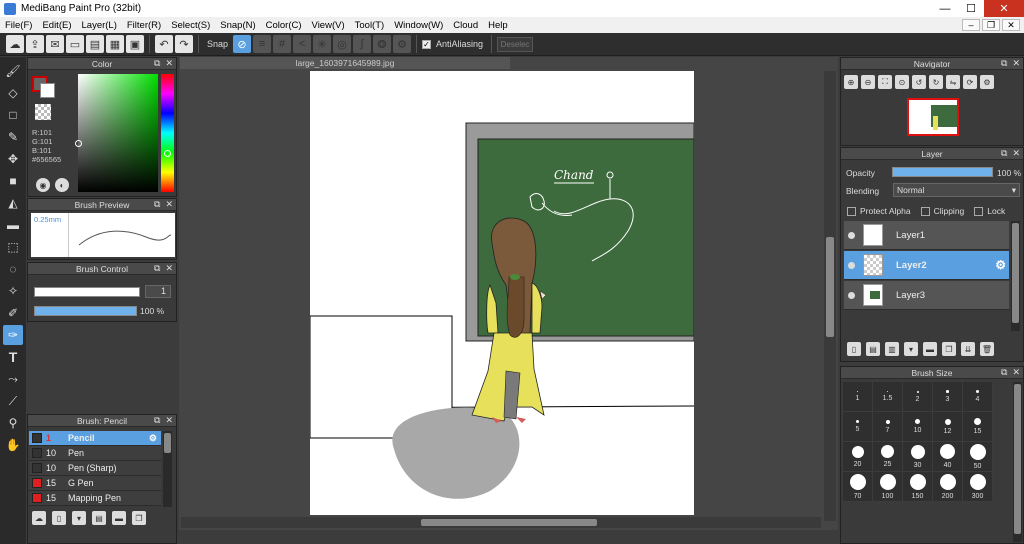 The image size is (1024, 544). Describe the element at coordinates (402, 44) in the screenshot. I see `snap-gear-icon: ⚙` at that location.